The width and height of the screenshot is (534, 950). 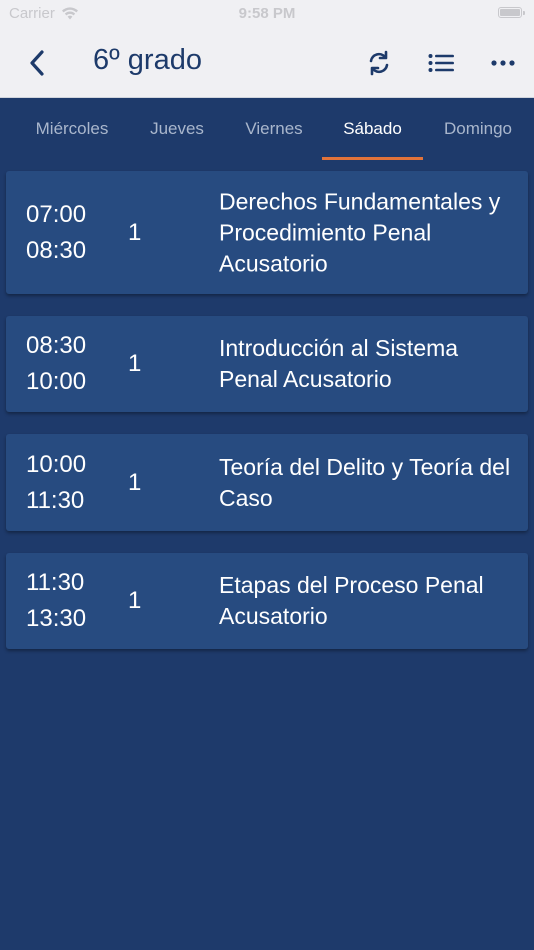 I want to click on clock: 9:58 PM, so click(x=267, y=13).